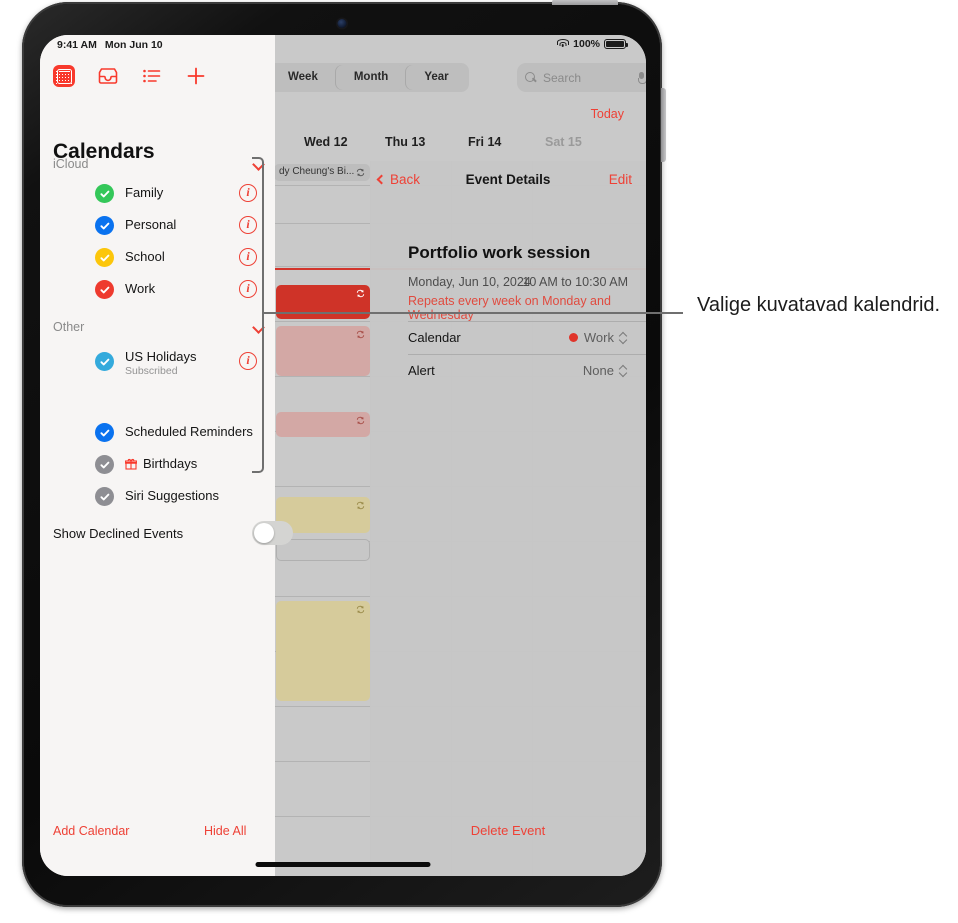 The height and width of the screenshot is (923, 958). What do you see at coordinates (258, 315) in the screenshot?
I see `callout-bracket` at bounding box center [258, 315].